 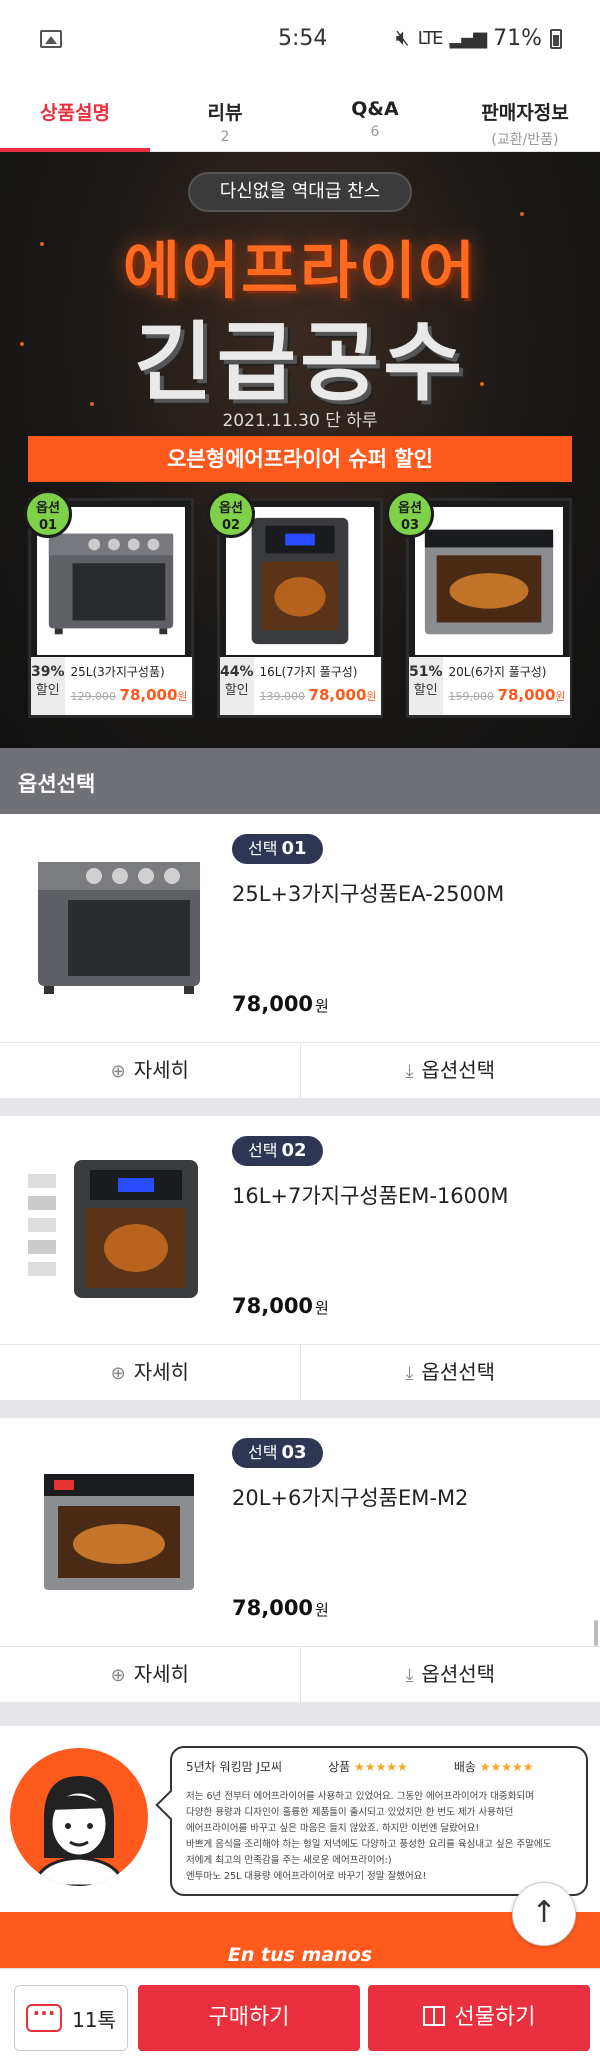 What do you see at coordinates (402, 38) in the screenshot?
I see `mute-icon: 🔇︎` at bounding box center [402, 38].